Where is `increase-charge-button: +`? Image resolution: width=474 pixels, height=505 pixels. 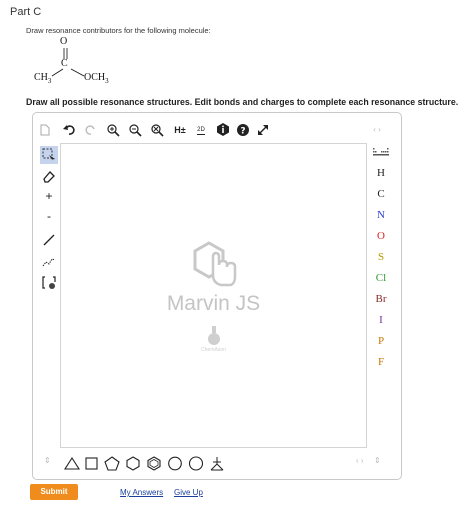
increase-charge-button: + is located at coordinates (49, 196).